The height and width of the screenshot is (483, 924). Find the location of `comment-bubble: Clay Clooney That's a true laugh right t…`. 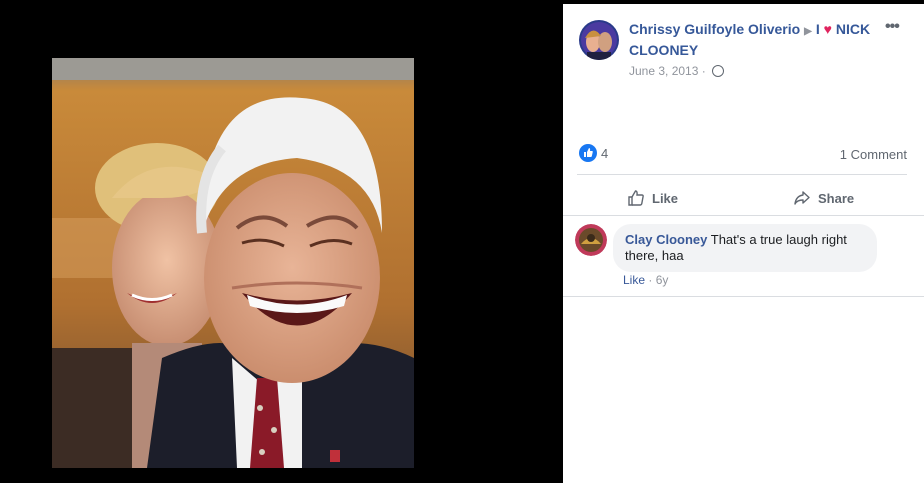

comment-bubble: Clay Clooney That's a true laugh right t… is located at coordinates (745, 248).